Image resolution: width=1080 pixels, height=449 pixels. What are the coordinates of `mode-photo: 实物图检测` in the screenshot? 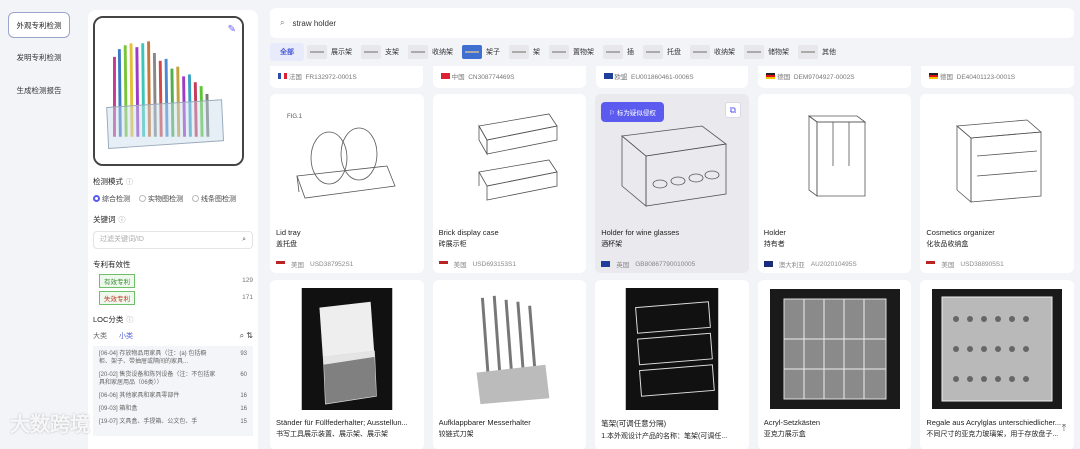 It's located at (161, 199).